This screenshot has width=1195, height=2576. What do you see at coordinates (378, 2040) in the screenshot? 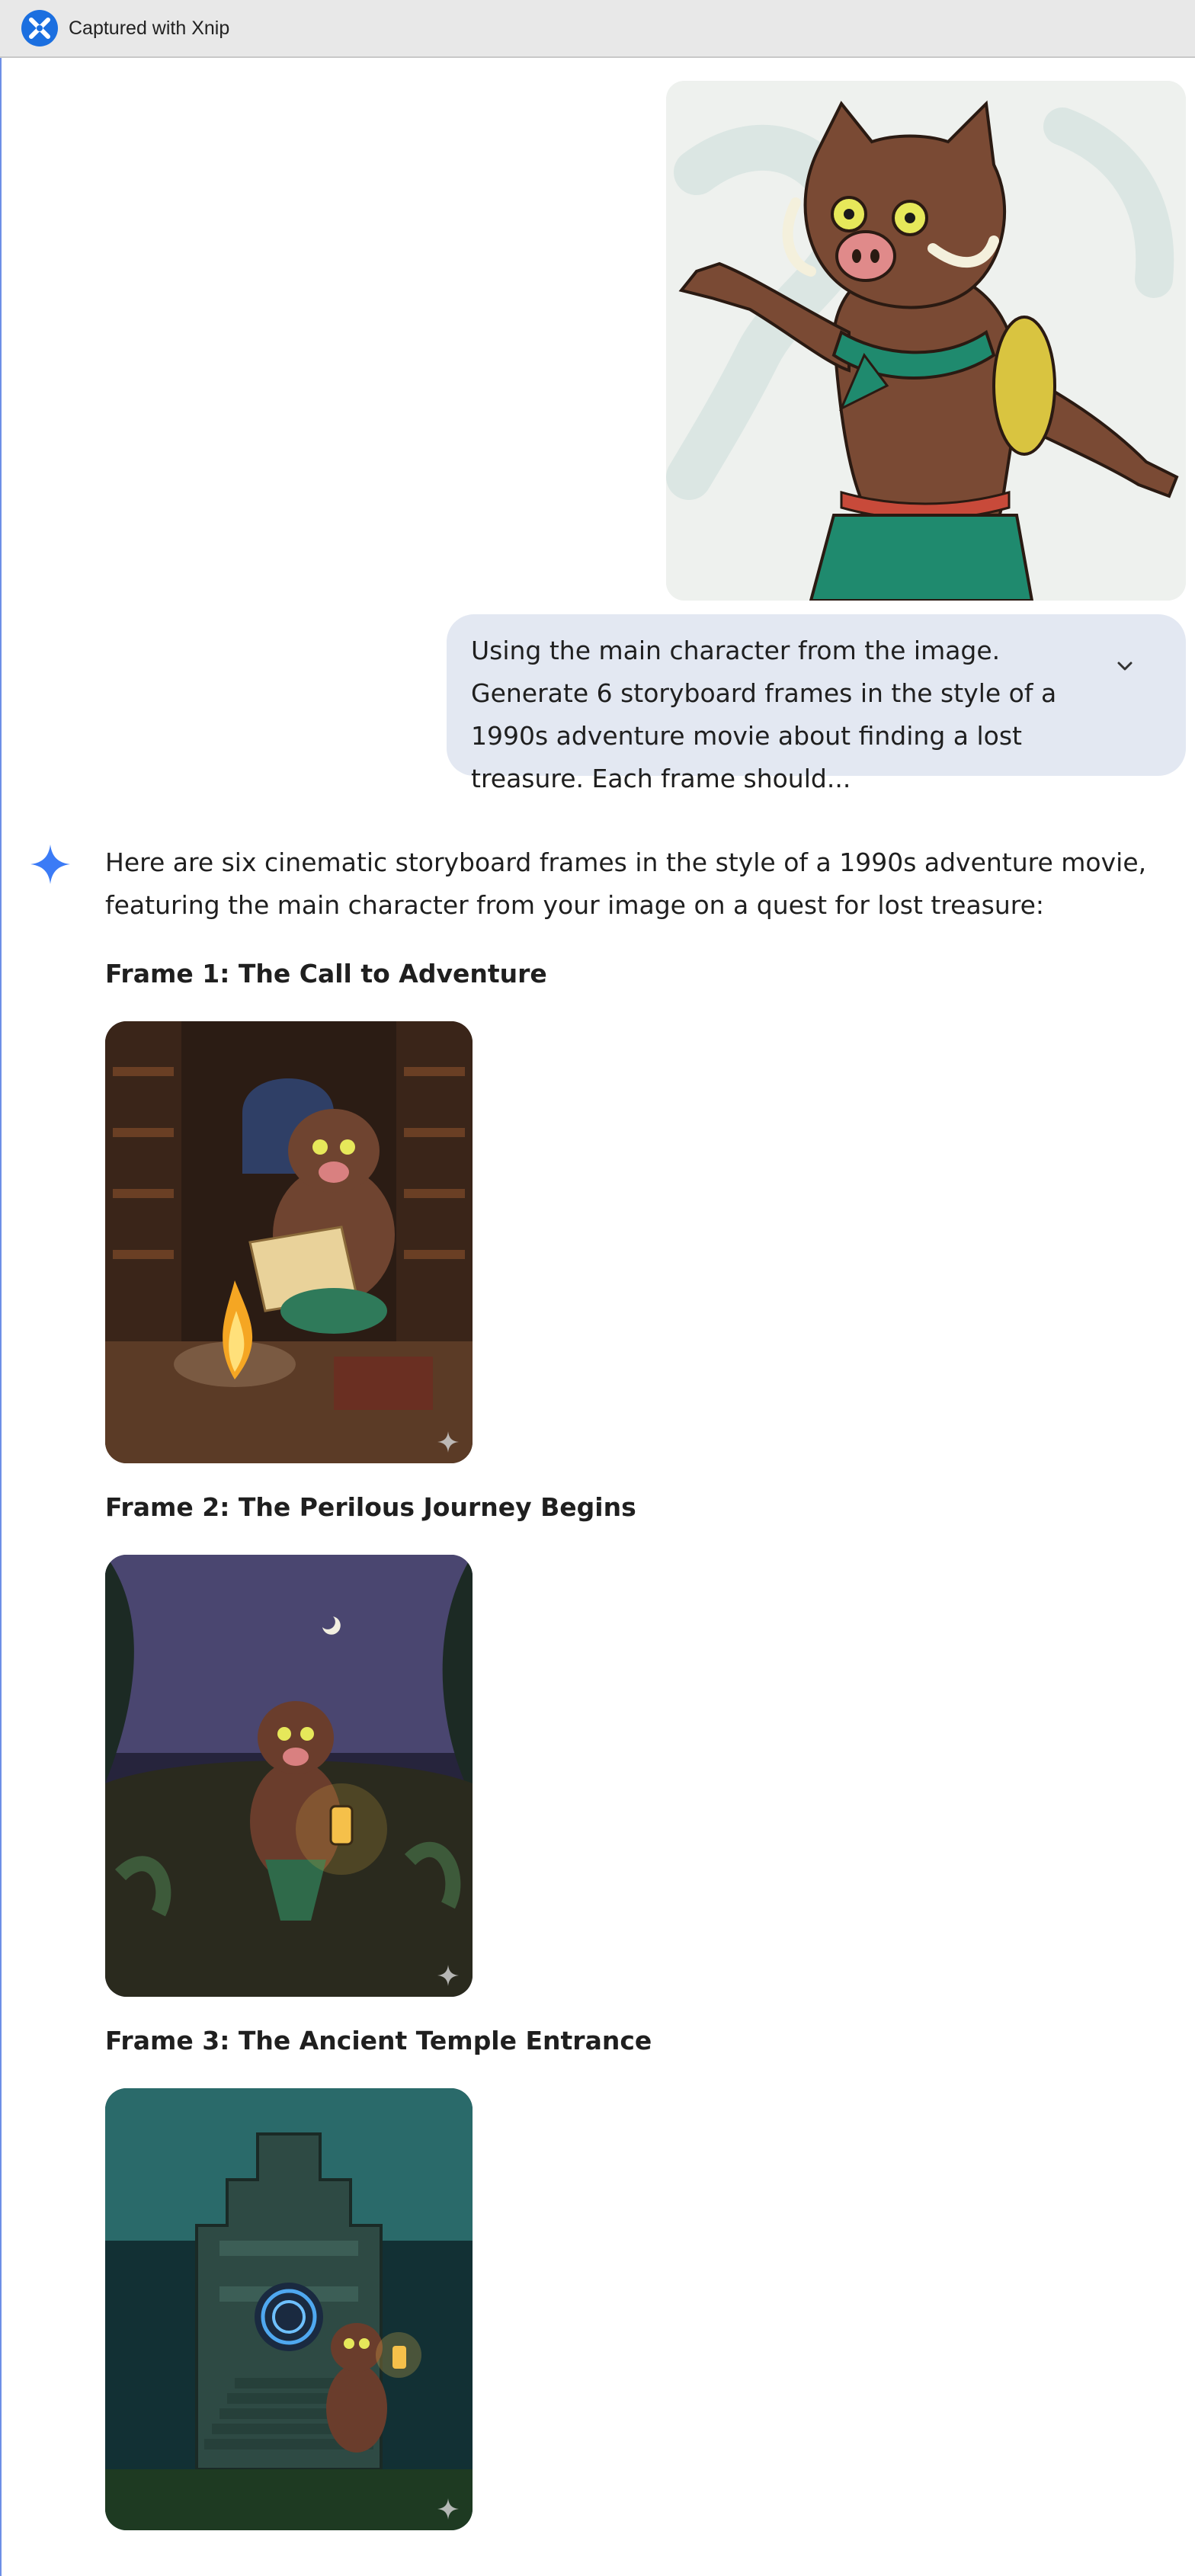
I see `frame-heading: Frame 3: The Ancient Temple Entrance` at bounding box center [378, 2040].